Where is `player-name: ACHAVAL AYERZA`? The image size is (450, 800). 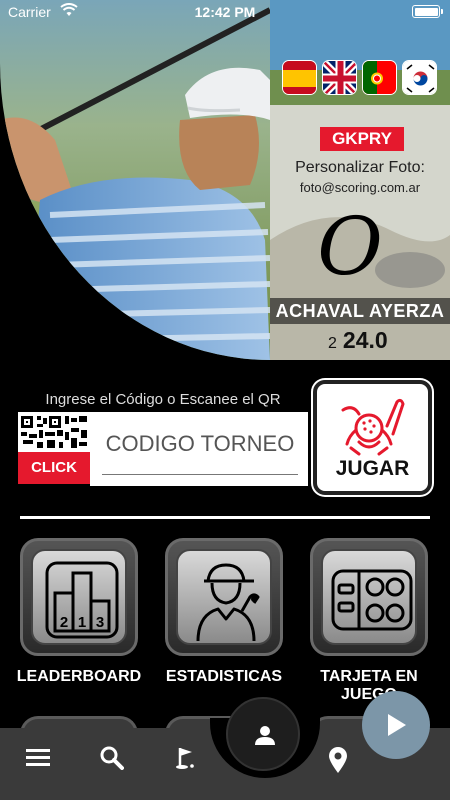
player-name: ACHAVAL AYERZA is located at coordinates (360, 311).